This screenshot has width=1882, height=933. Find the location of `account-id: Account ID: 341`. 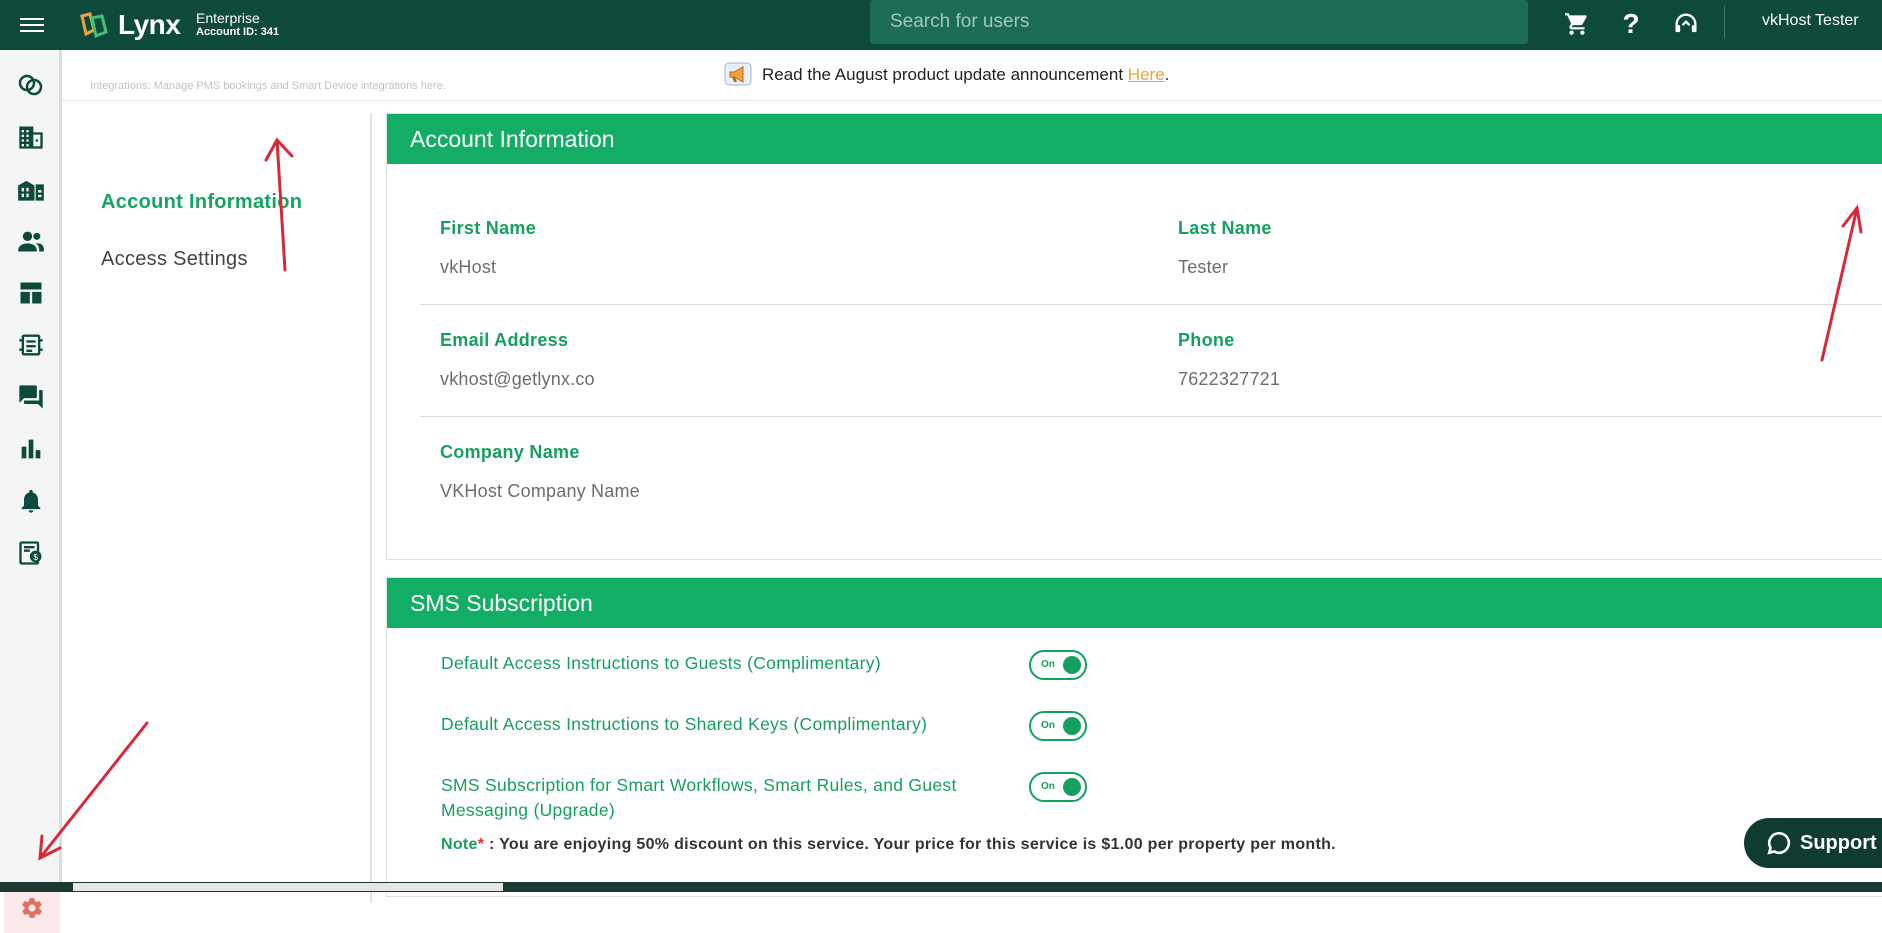

account-id: Account ID: 341 is located at coordinates (238, 32).